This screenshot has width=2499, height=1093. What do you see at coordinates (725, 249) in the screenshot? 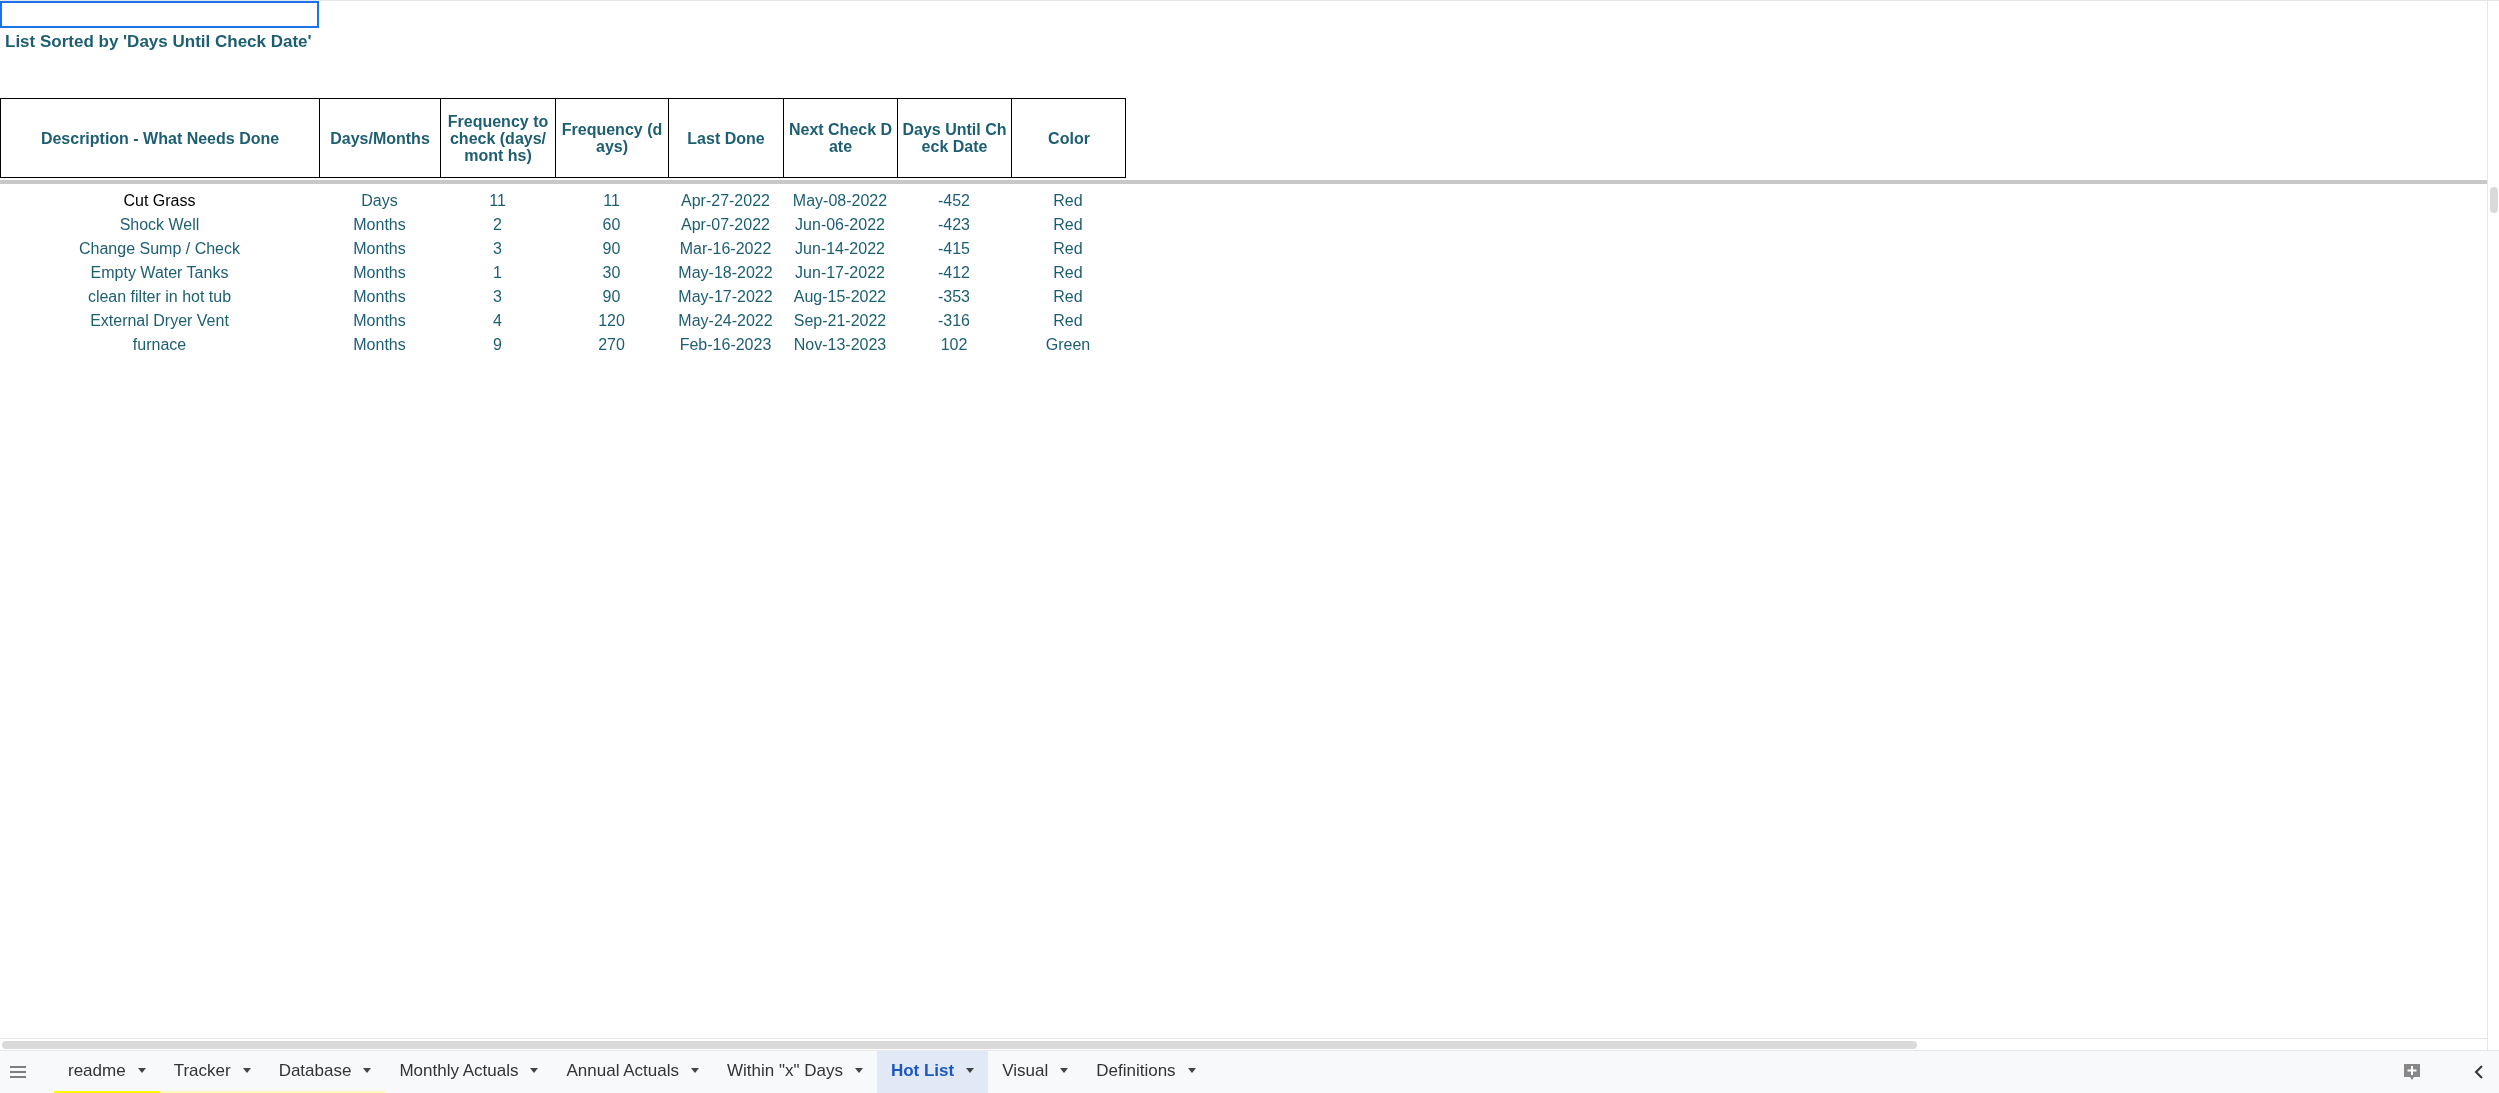
I see `table-cell-text: Mar-16-2022` at bounding box center [725, 249].